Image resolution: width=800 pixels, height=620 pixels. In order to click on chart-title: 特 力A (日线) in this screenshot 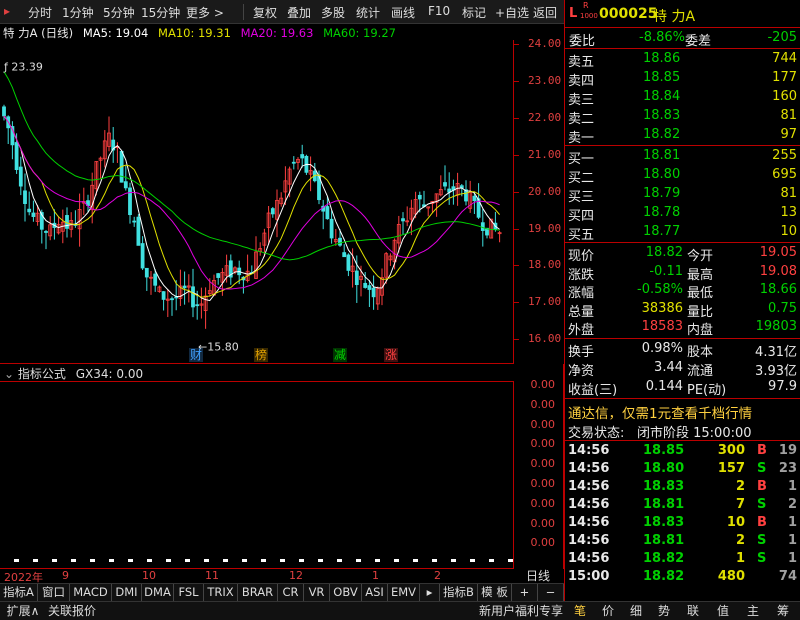, I will do `click(38, 33)`.